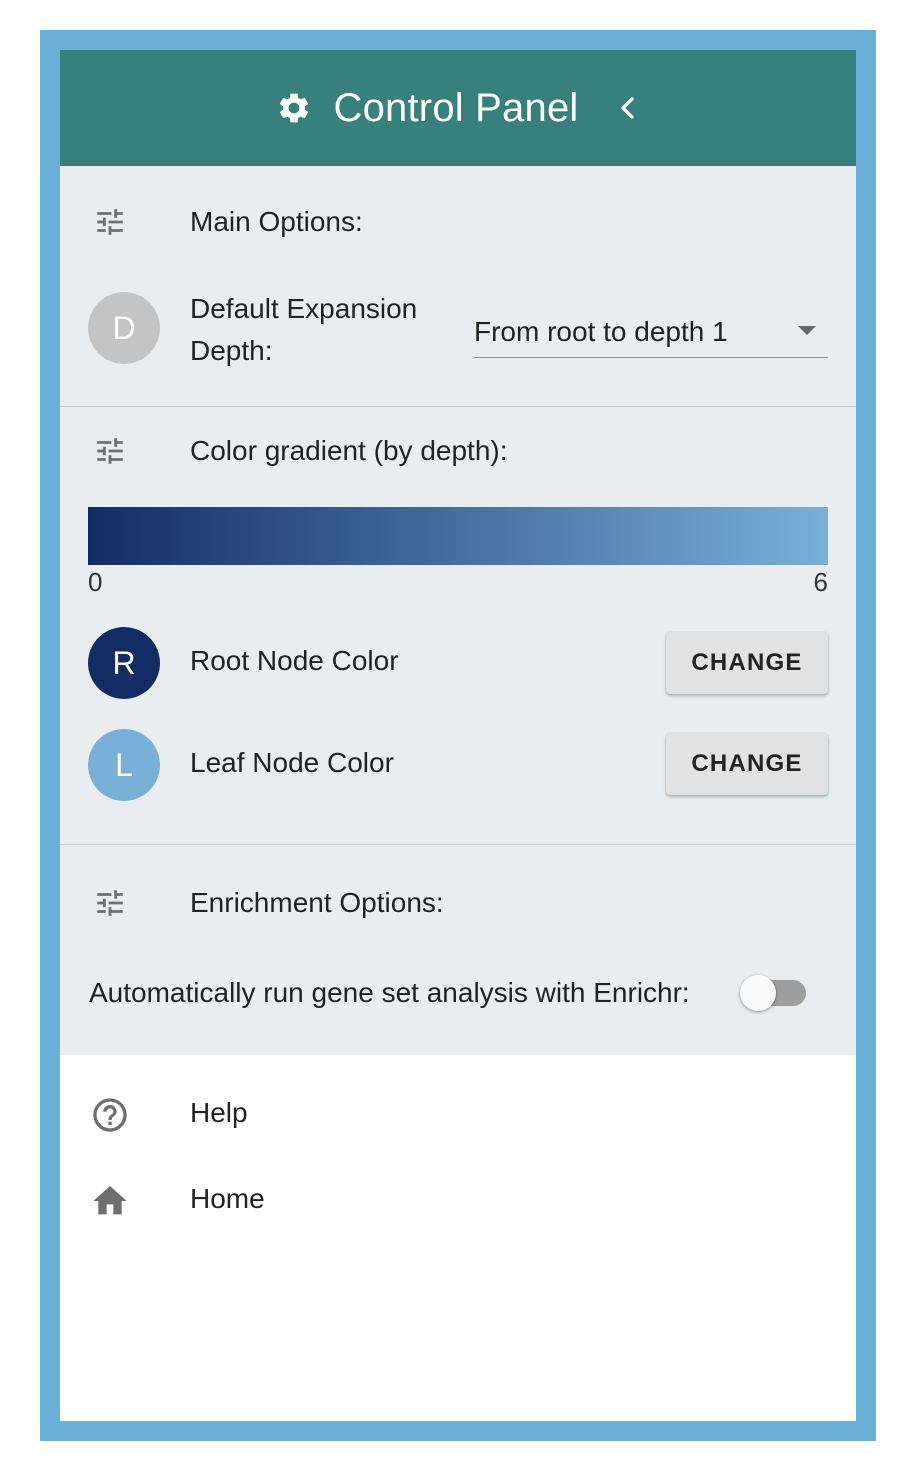 This screenshot has height=1471, width=916. Describe the element at coordinates (292, 762) in the screenshot. I see `leaf-node-color-label: Leaf Node Color` at that location.